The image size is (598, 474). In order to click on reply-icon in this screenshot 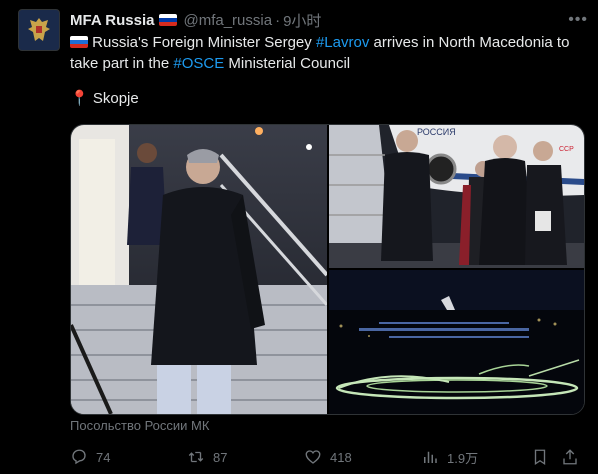, I will do `click(79, 457)`.